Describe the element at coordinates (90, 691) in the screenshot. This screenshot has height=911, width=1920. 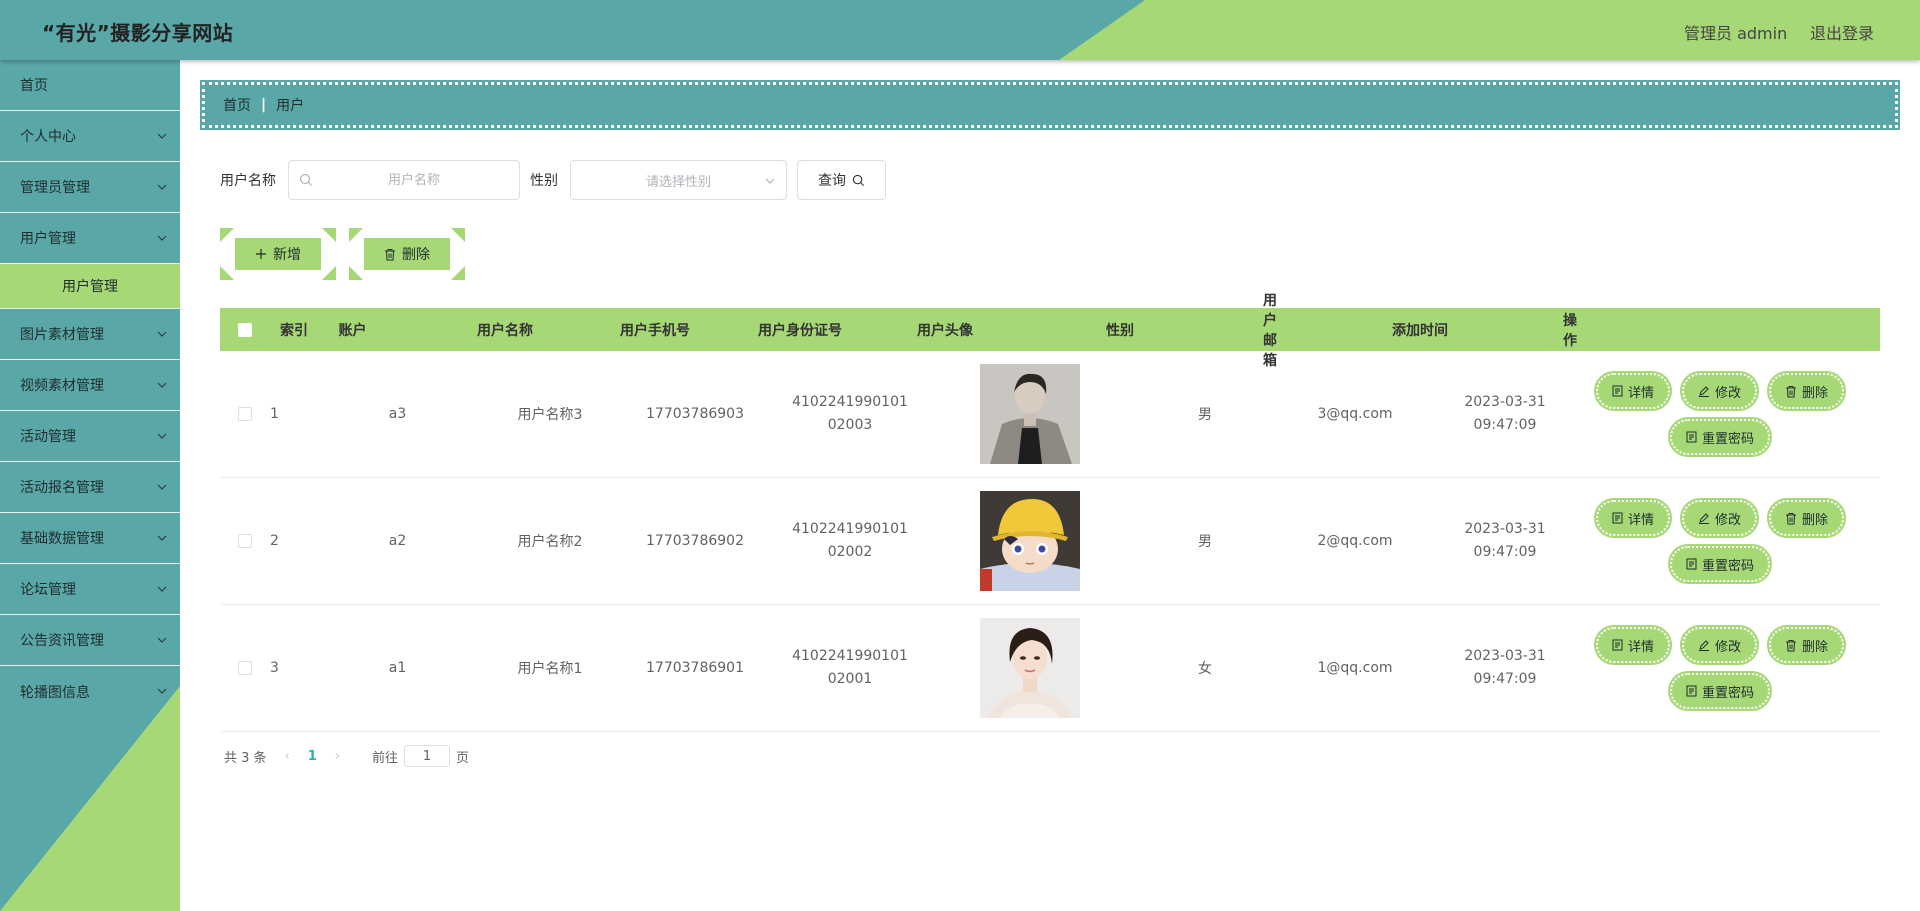
I see `sidebar-item-carousel: 轮播图信息` at that location.